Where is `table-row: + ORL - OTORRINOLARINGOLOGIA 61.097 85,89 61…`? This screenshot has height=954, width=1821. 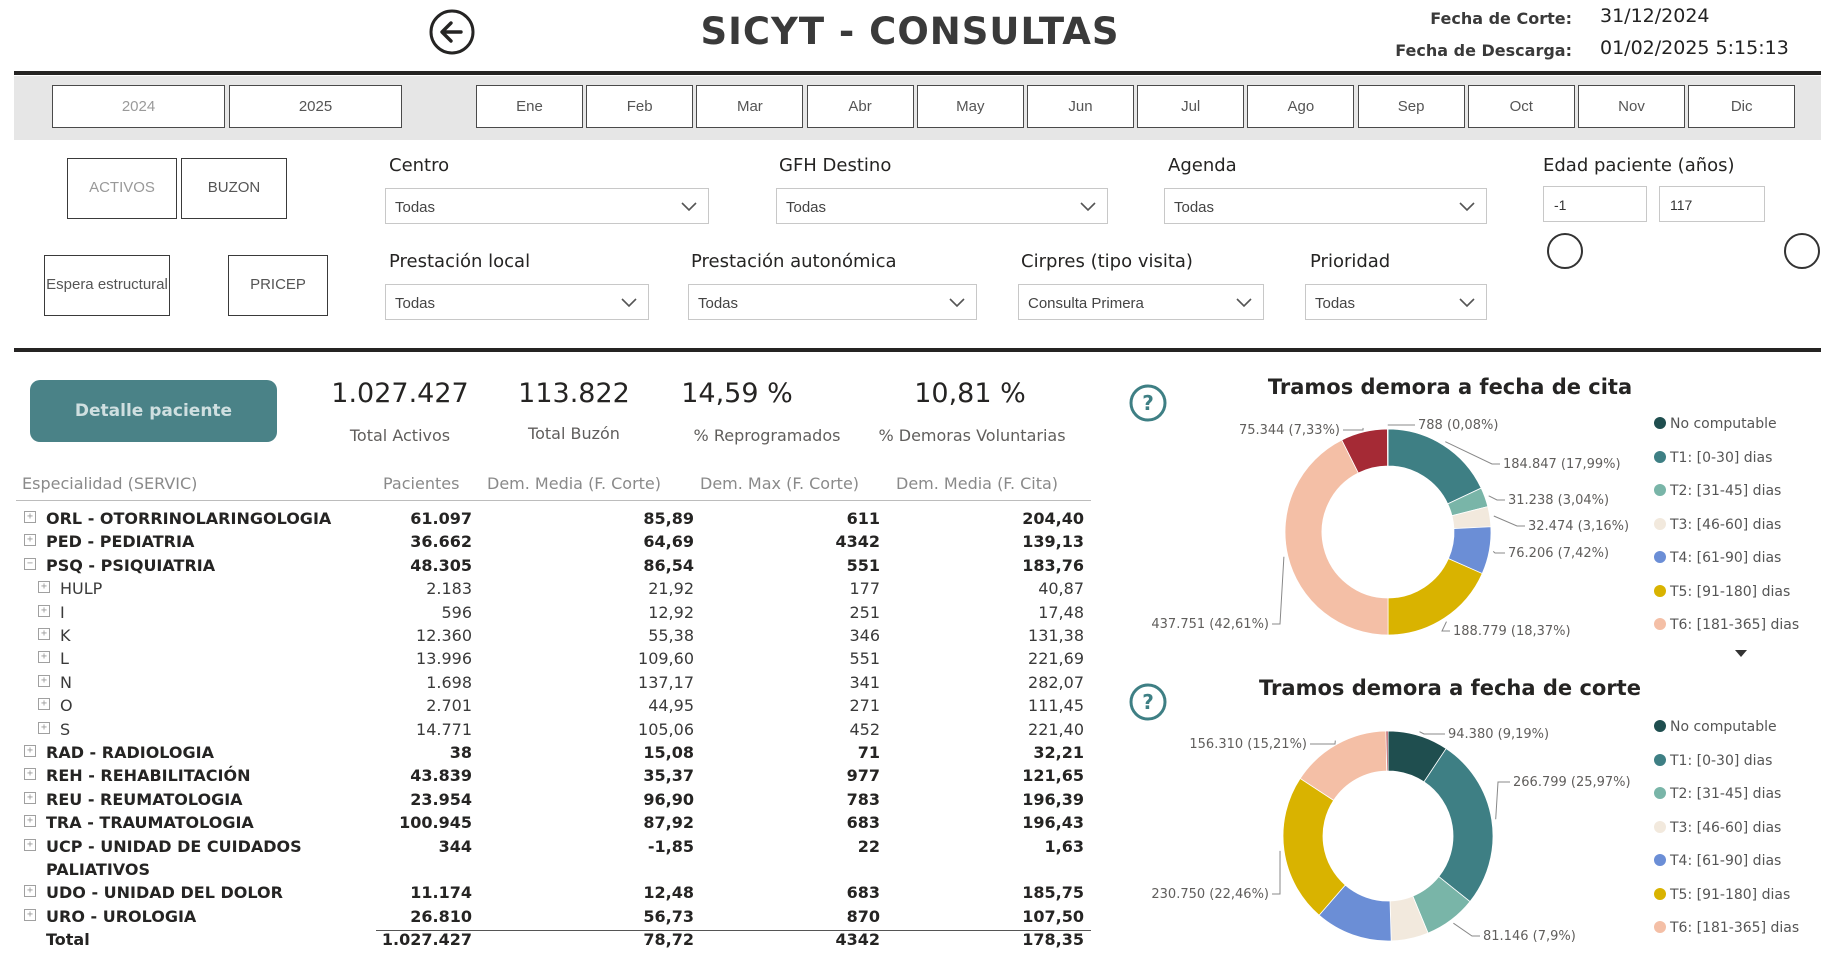
table-row: + ORL - OTORRINOLARINGOLOGIA 61.097 85,89 61… is located at coordinates (553, 519).